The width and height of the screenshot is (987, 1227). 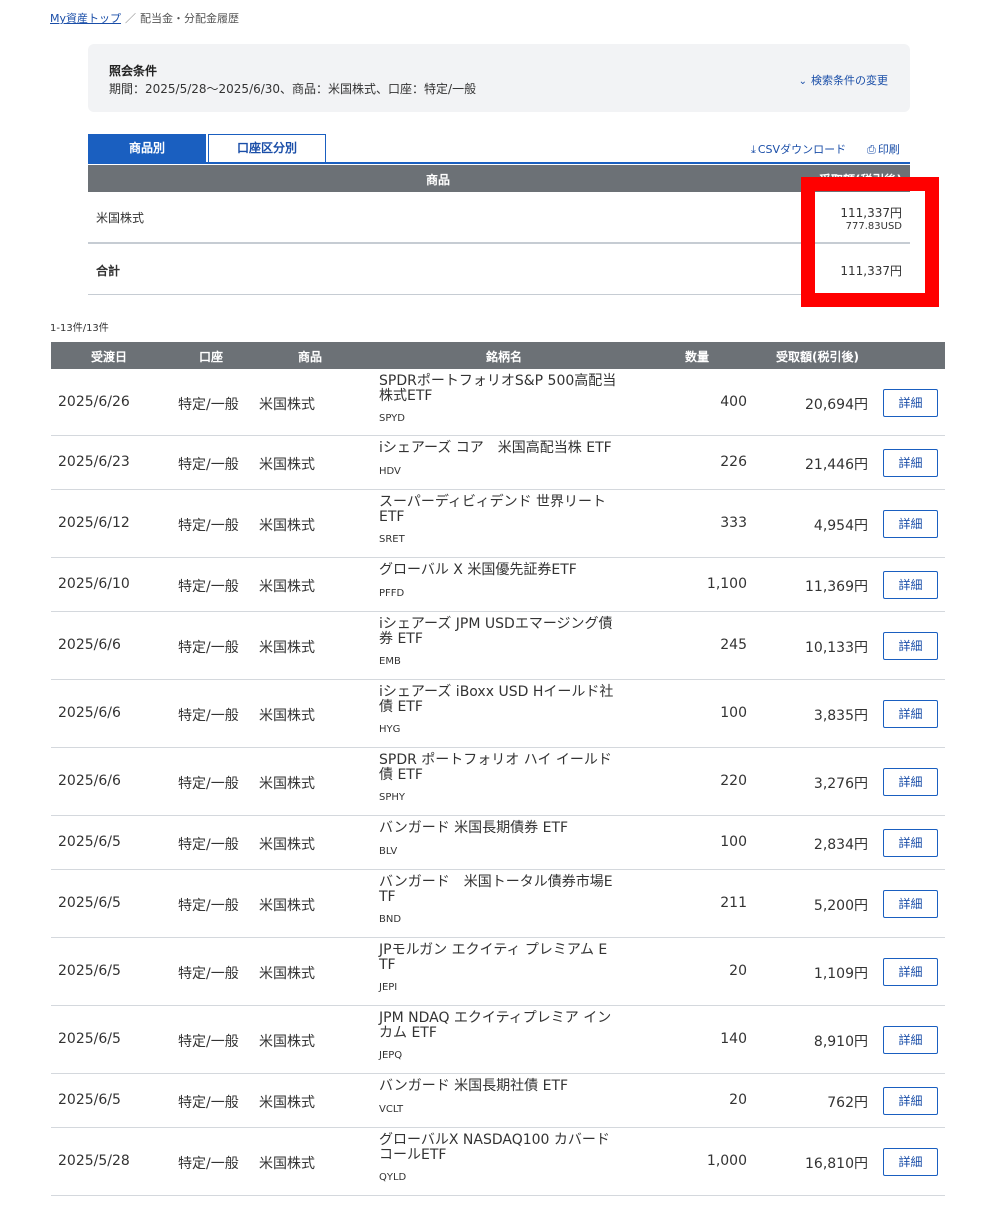 What do you see at coordinates (504, 357) in the screenshot?
I see `header-name: 銘柄名` at bounding box center [504, 357].